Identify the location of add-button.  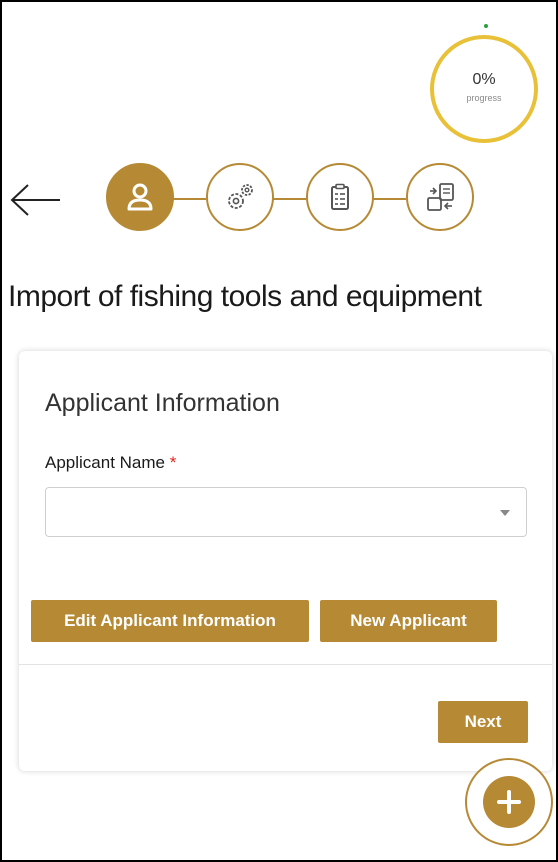
(509, 802).